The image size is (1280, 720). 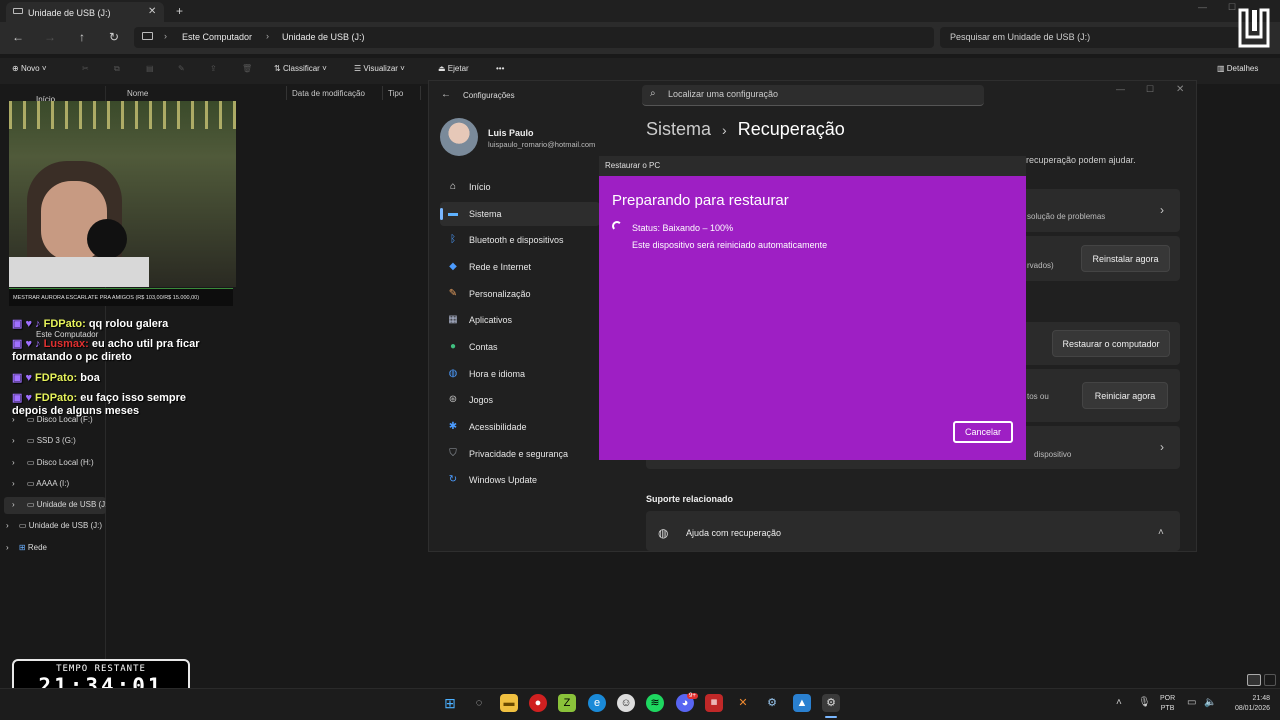 I want to click on column-header-date: Data de modificação, so click(x=328, y=93).